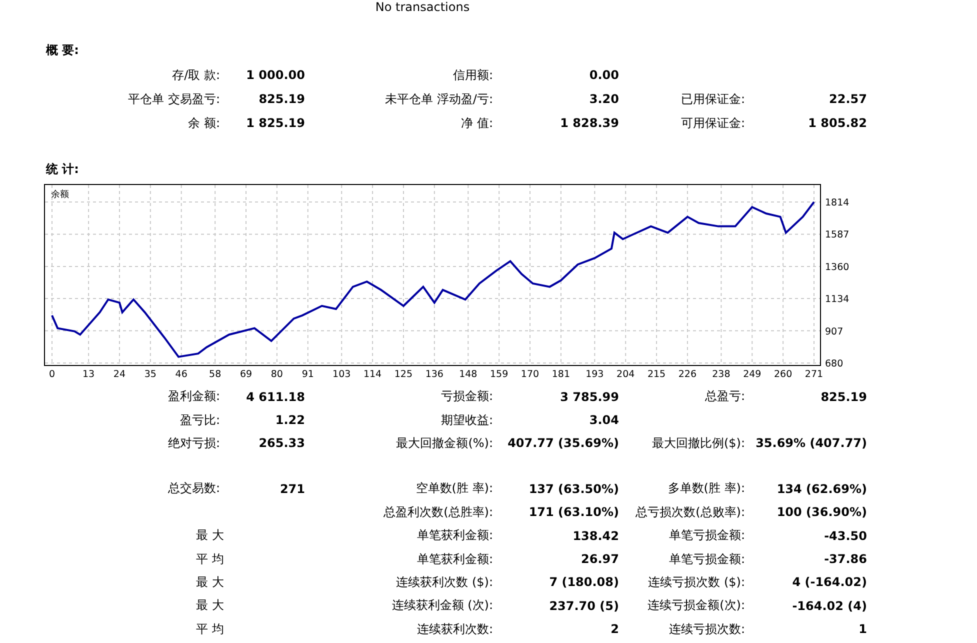 The width and height of the screenshot is (977, 643). What do you see at coordinates (829, 582) in the screenshot?
I see `field-value: 4 (-164.02)` at bounding box center [829, 582].